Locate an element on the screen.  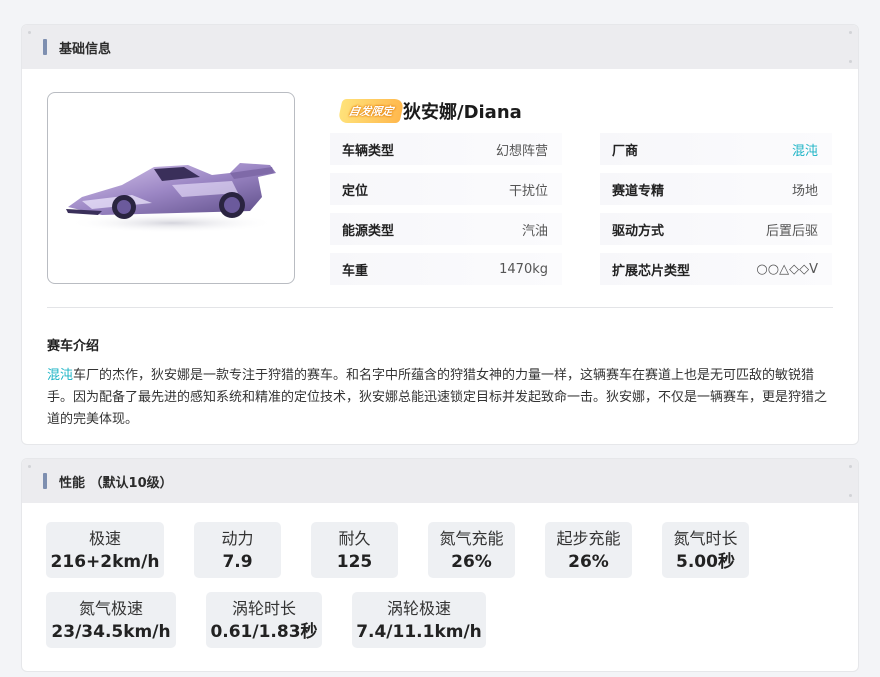
stat-nitro-charge: 氮气充能 26% is located at coordinates (471, 550).